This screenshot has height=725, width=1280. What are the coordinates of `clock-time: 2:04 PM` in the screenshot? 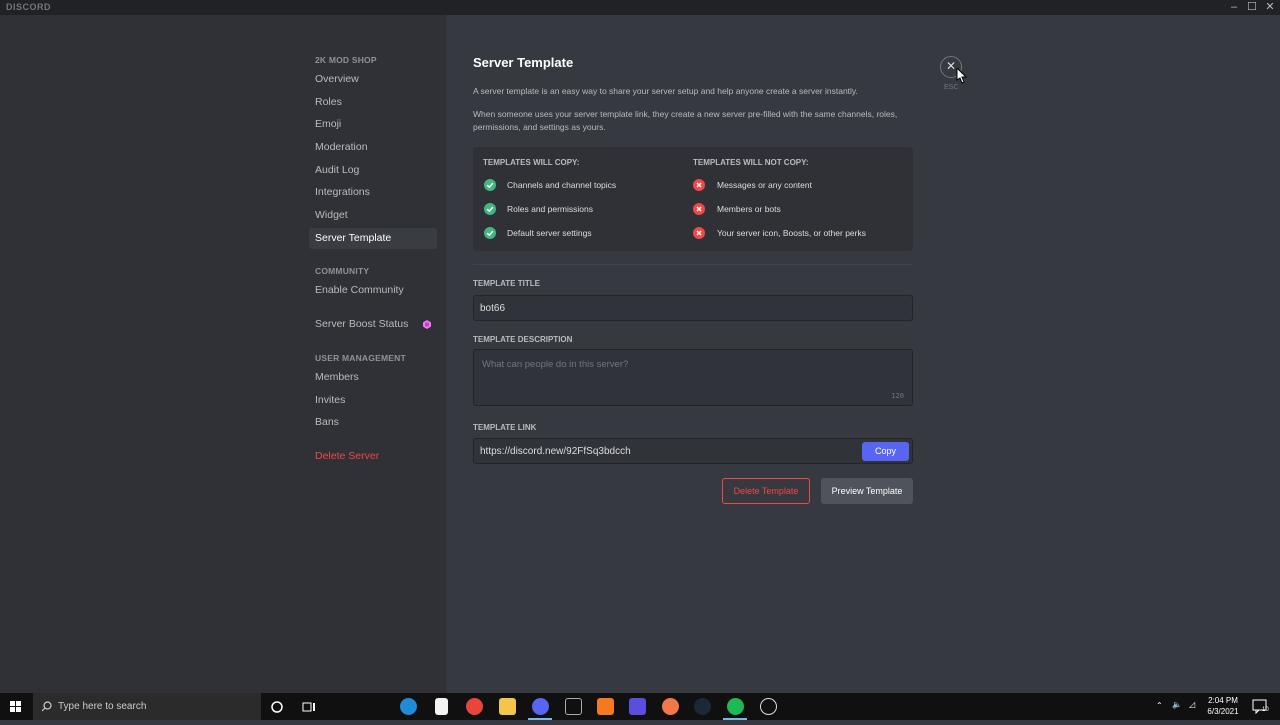 It's located at (1223, 700).